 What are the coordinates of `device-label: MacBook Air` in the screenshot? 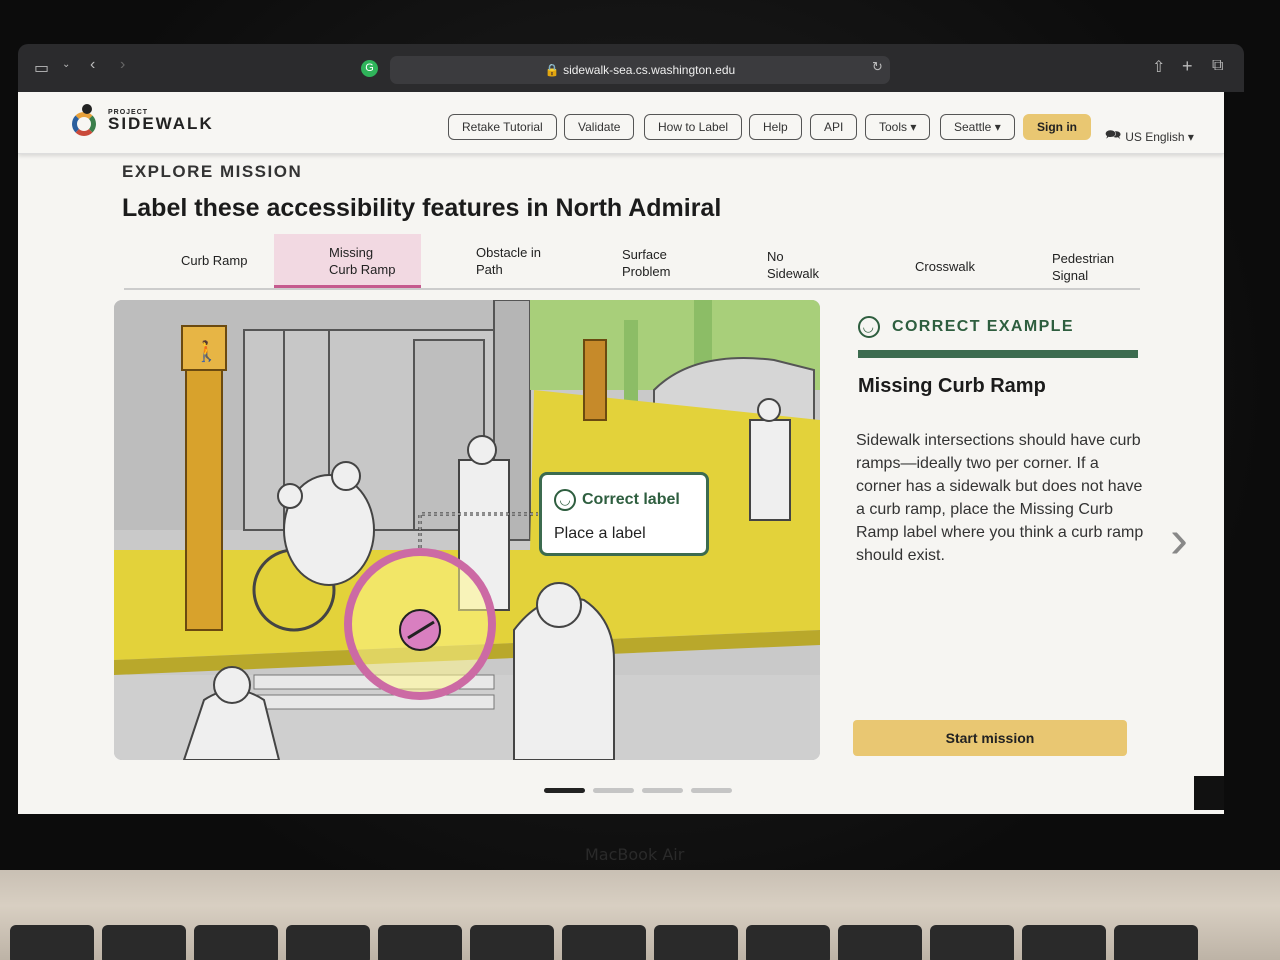 It's located at (635, 854).